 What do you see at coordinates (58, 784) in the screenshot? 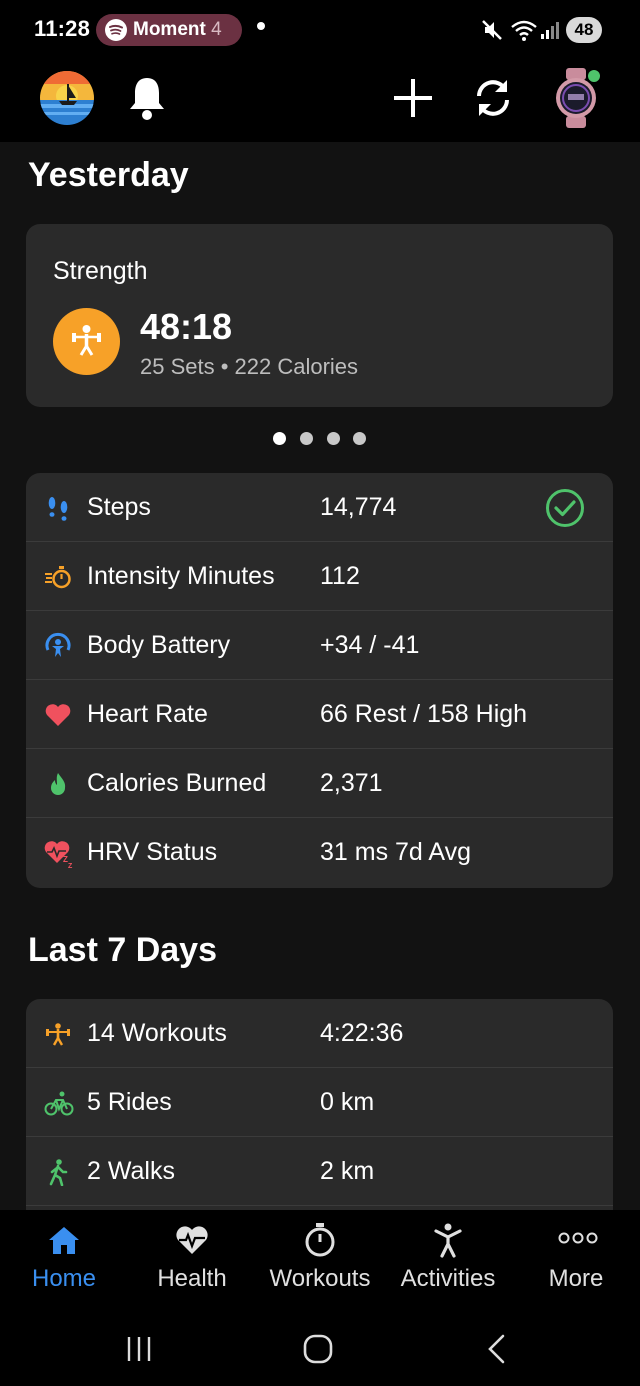
I see `flame-icon` at bounding box center [58, 784].